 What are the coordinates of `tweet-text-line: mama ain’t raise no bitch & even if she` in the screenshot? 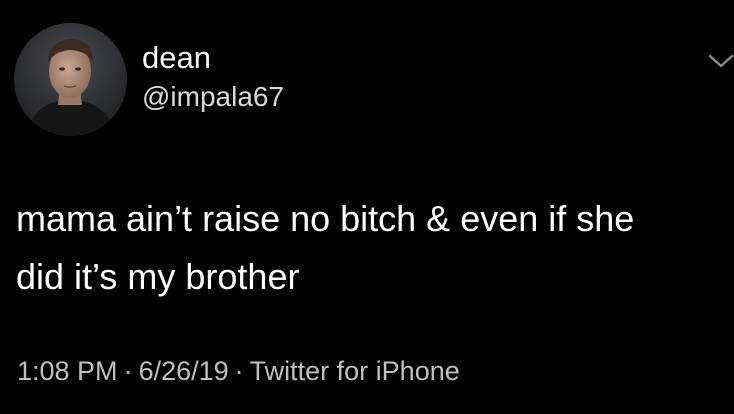 It's located at (325, 218).